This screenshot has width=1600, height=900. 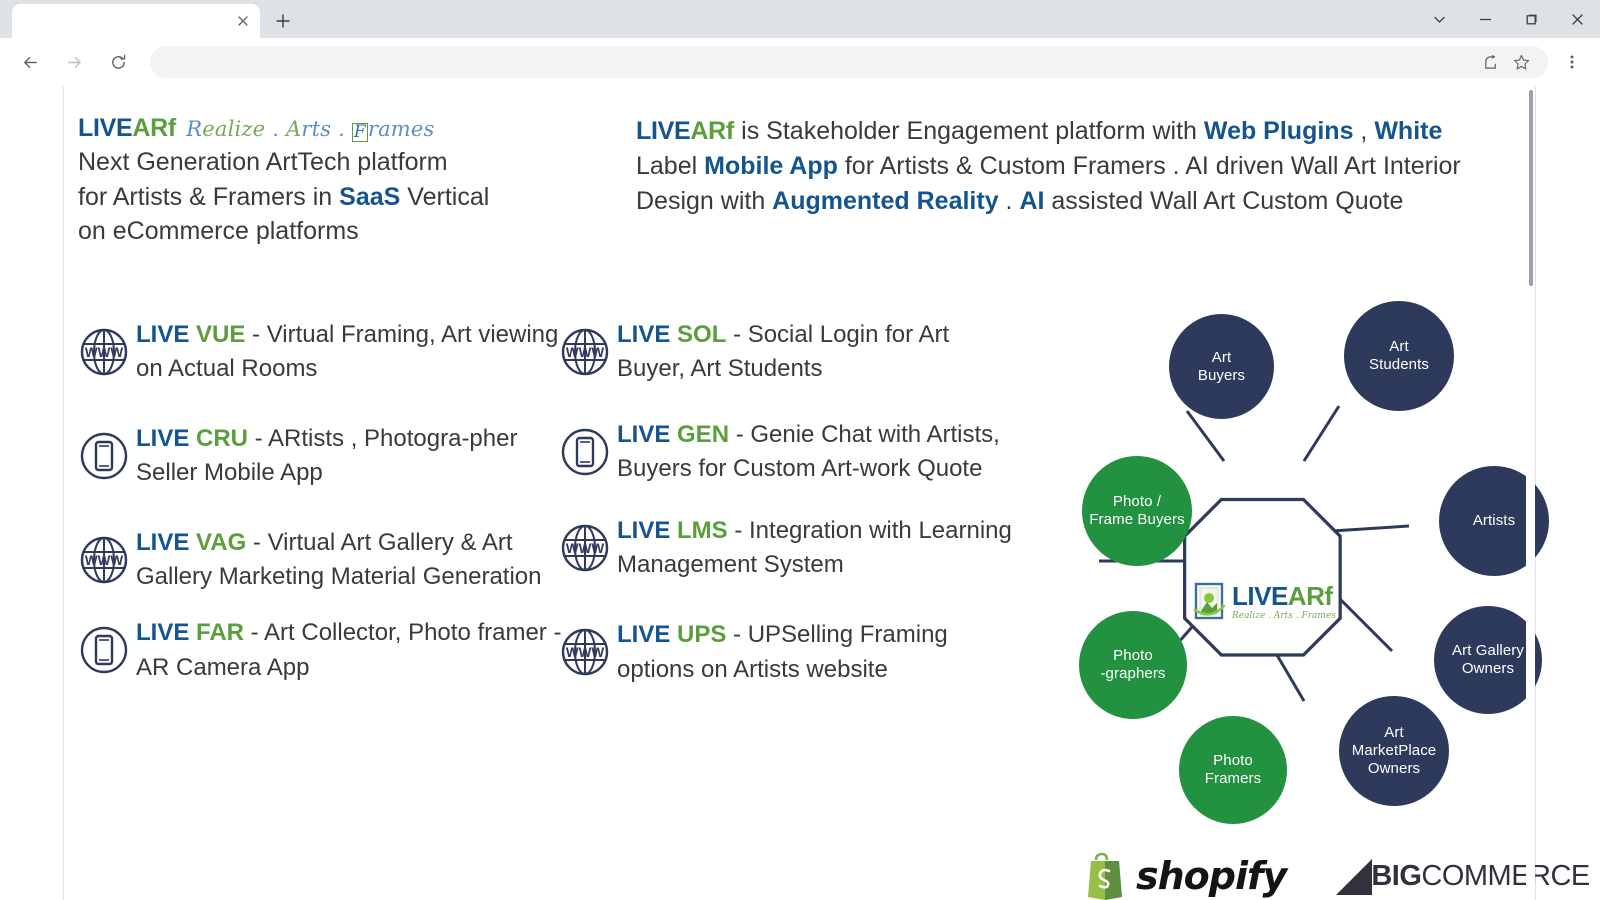 I want to click on node-label-line: Artists, so click(x=1494, y=521).